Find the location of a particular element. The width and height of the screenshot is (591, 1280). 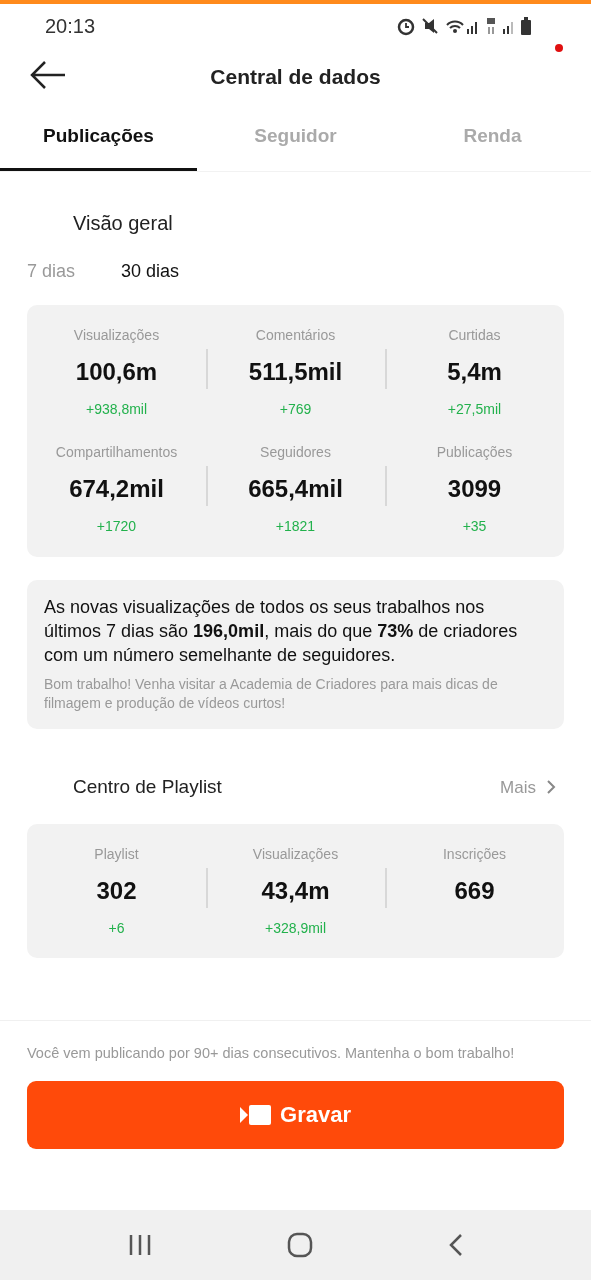

mute-icon is located at coordinates (430, 26).